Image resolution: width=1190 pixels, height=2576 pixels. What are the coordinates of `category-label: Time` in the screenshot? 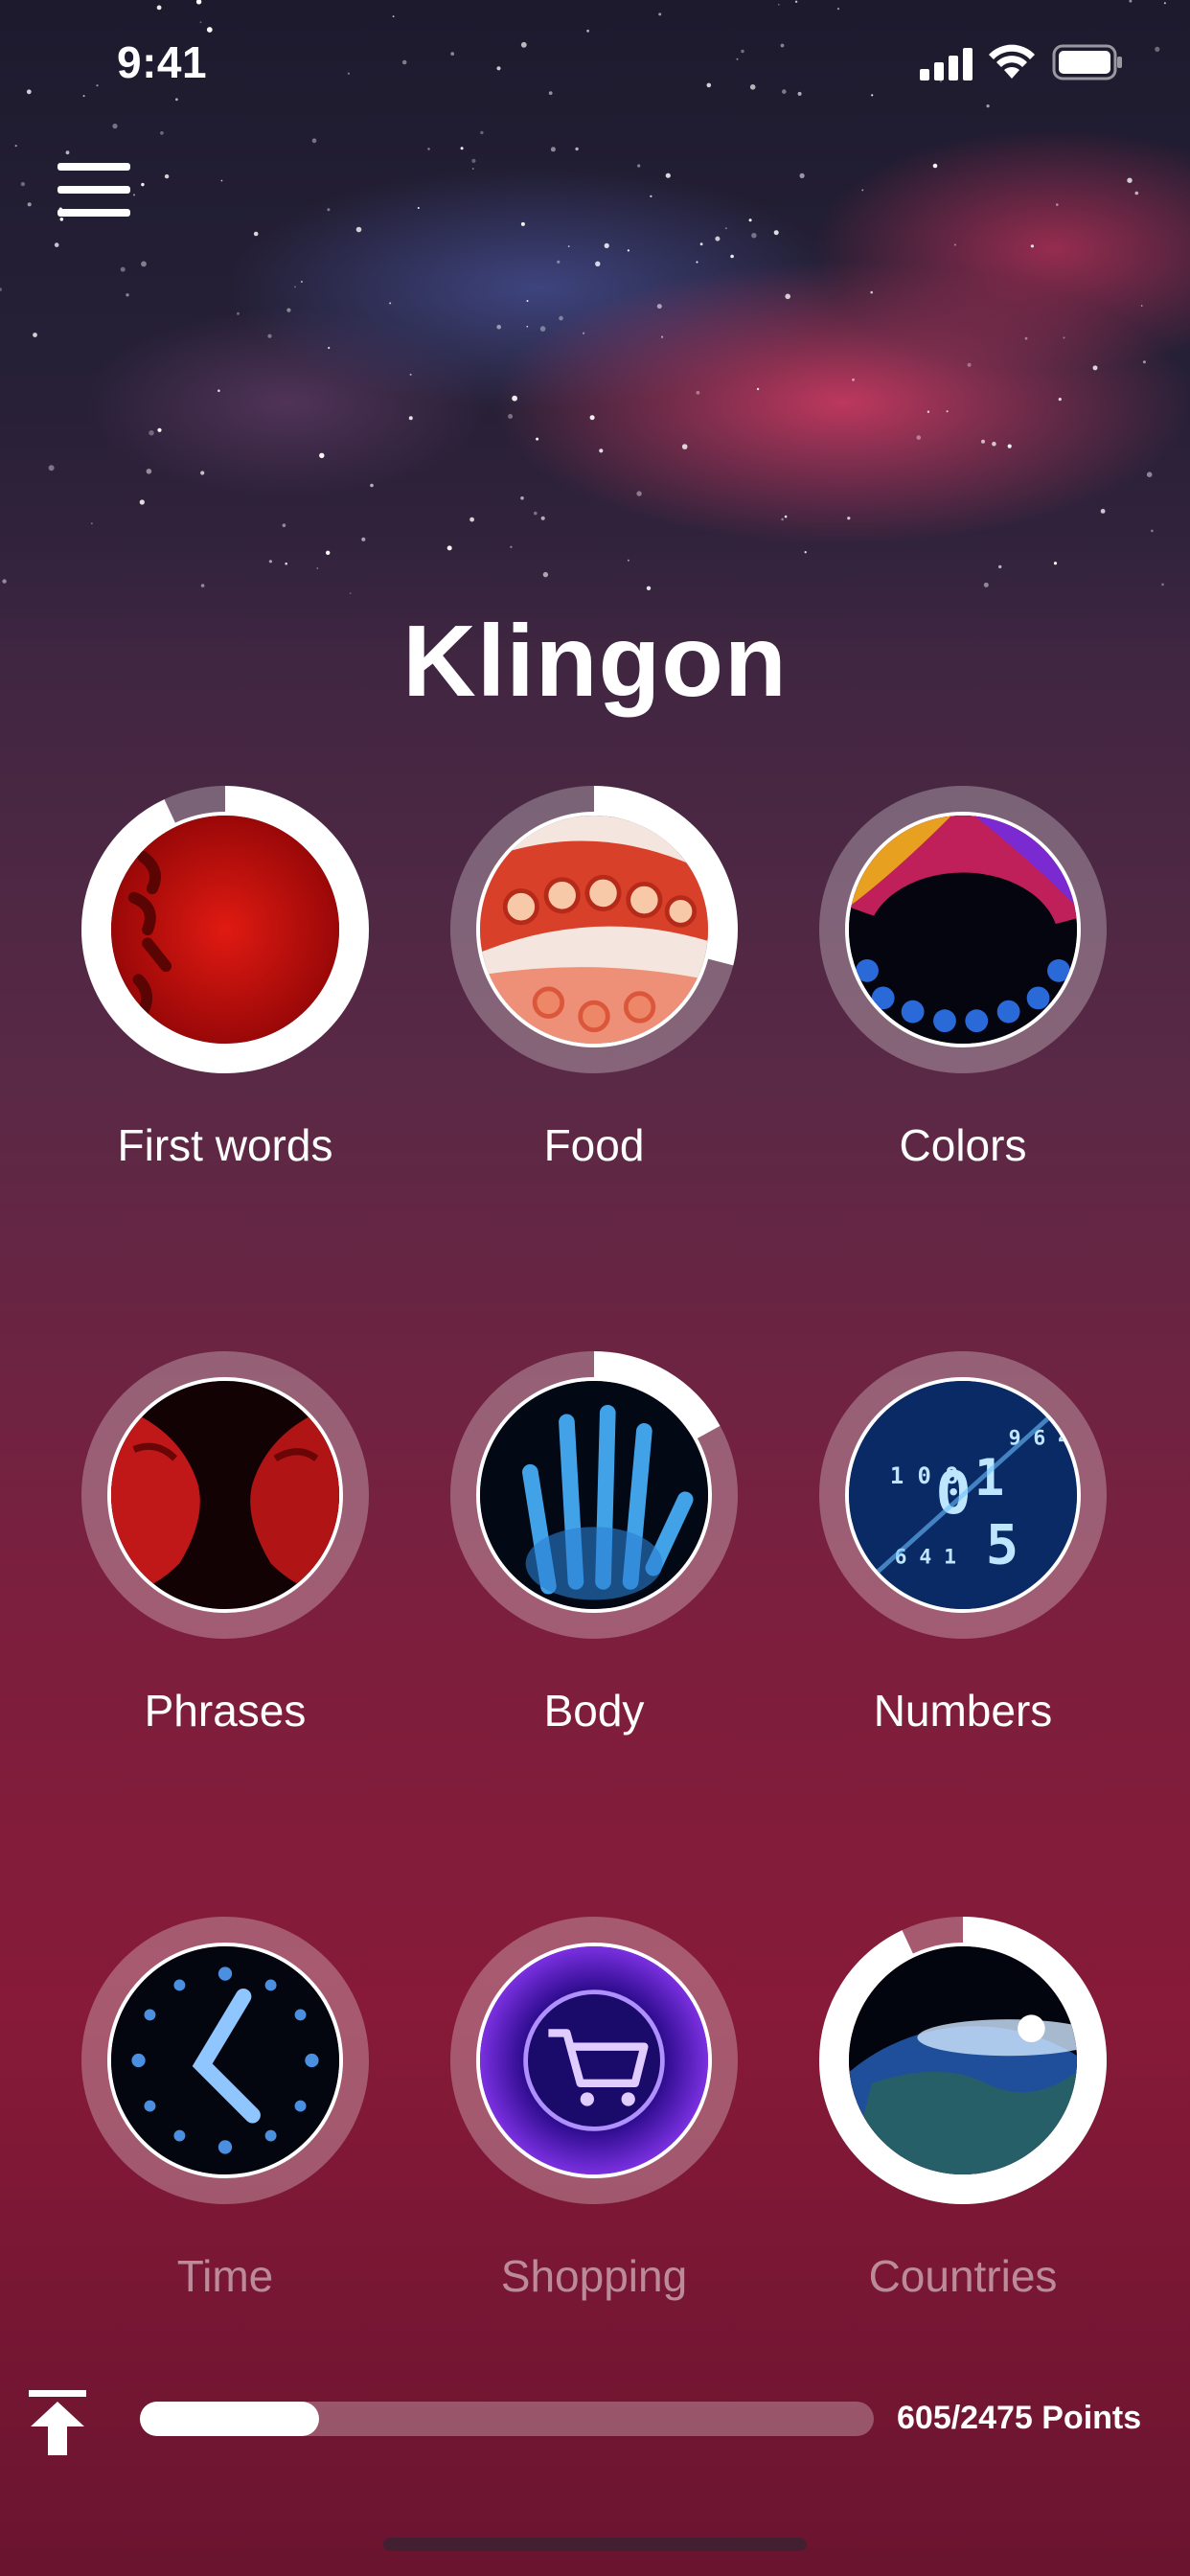 It's located at (225, 2276).